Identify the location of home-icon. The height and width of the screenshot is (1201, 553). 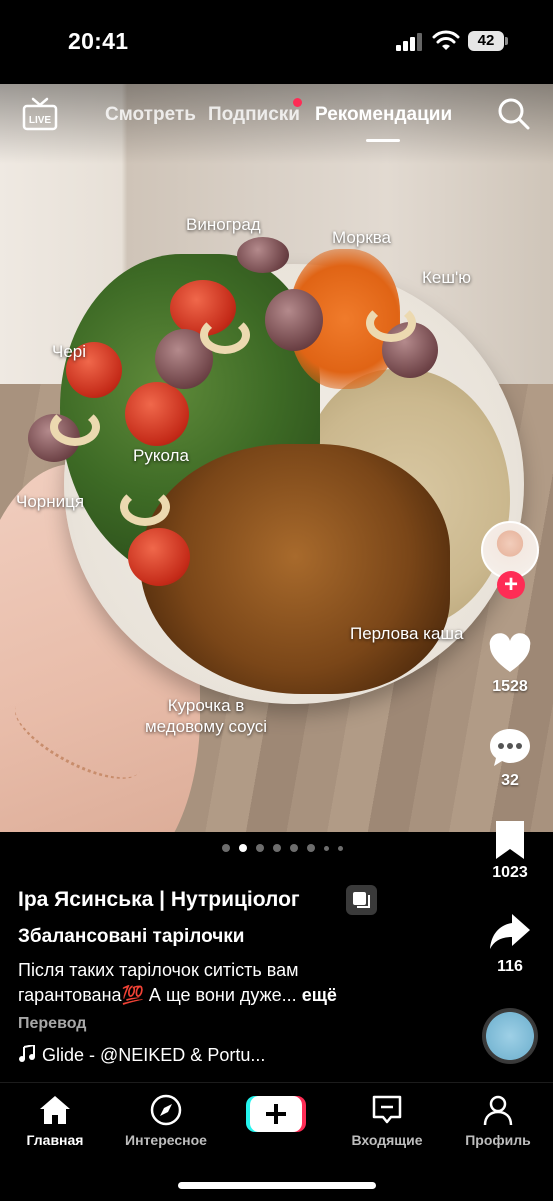
(55, 1110).